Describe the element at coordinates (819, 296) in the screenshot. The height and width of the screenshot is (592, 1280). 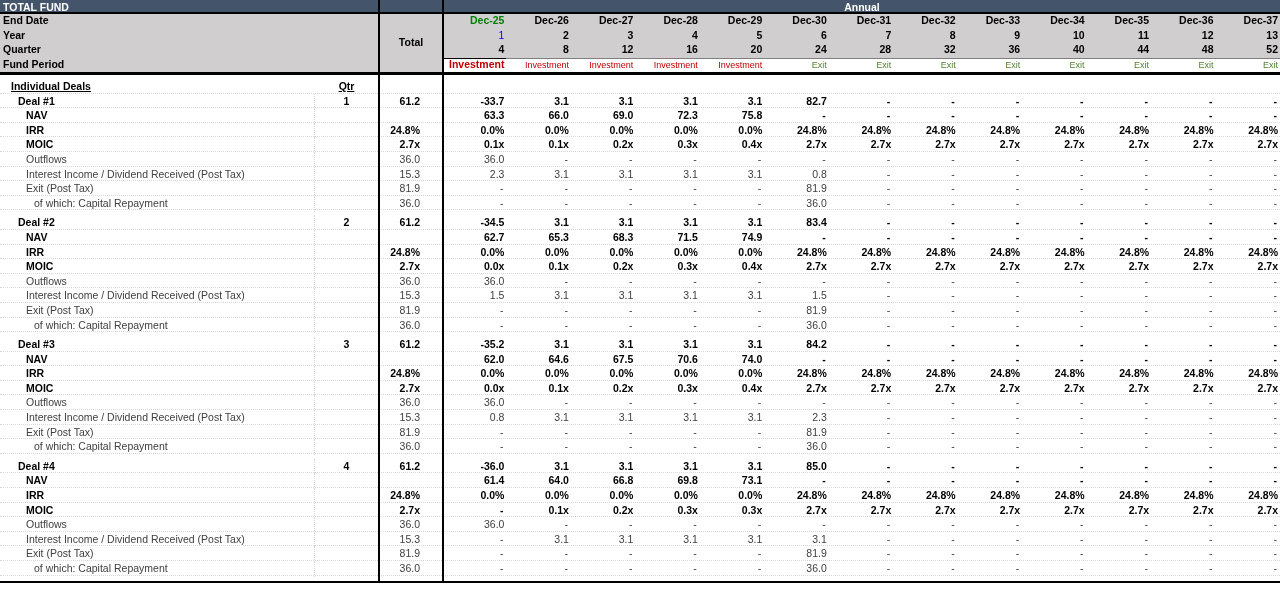
I see `table-cell-text: 1.5` at that location.